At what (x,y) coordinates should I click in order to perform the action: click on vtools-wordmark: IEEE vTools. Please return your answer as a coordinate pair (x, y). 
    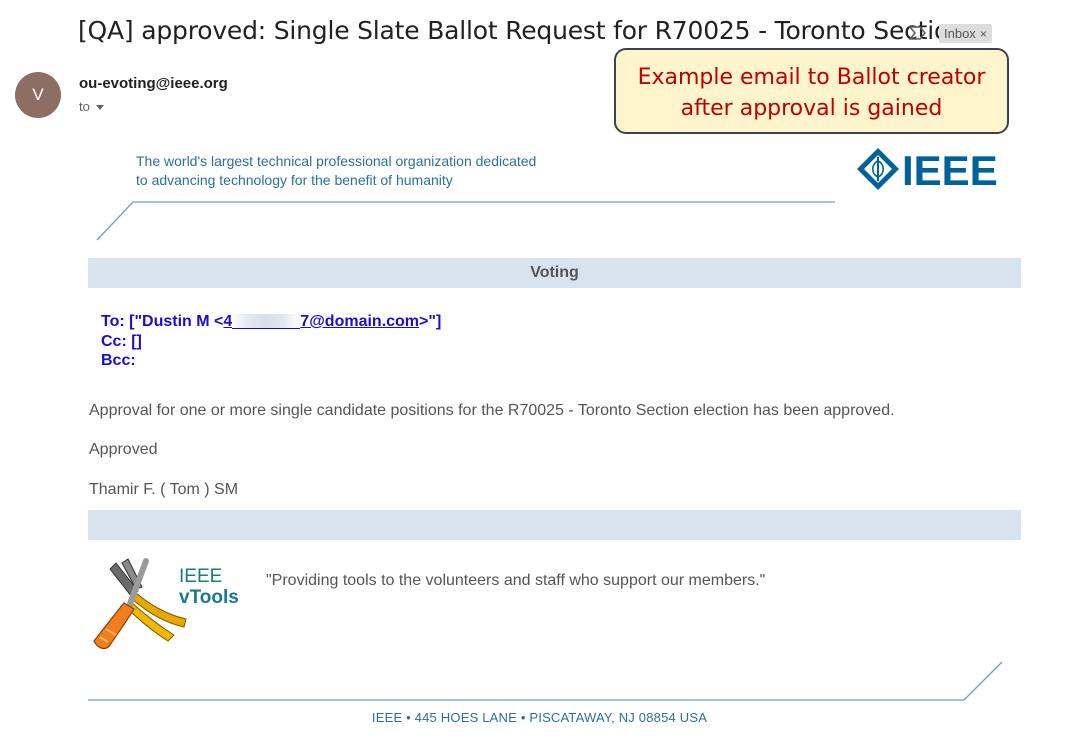
    Looking at the image, I should click on (209, 587).